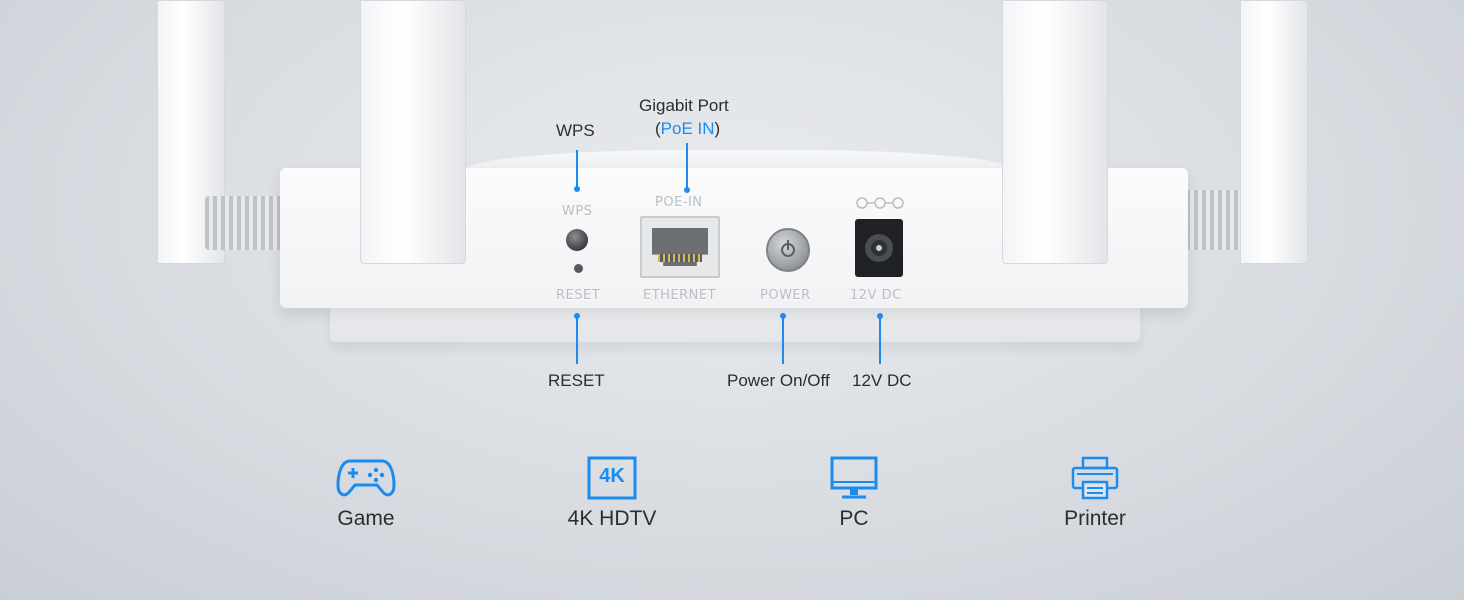 This screenshot has height=600, width=1464. Describe the element at coordinates (880, 340) in the screenshot. I see `callout-dc-line` at that location.